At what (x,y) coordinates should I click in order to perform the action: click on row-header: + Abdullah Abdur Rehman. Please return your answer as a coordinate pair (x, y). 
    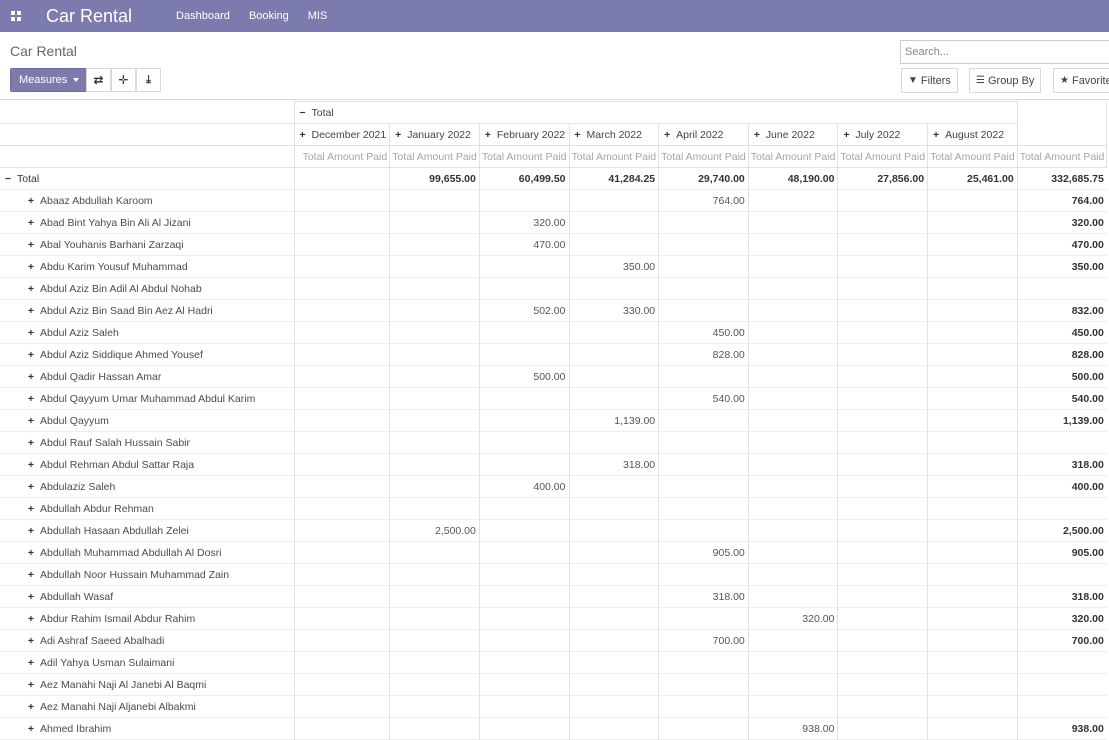
    Looking at the image, I should click on (147, 508).